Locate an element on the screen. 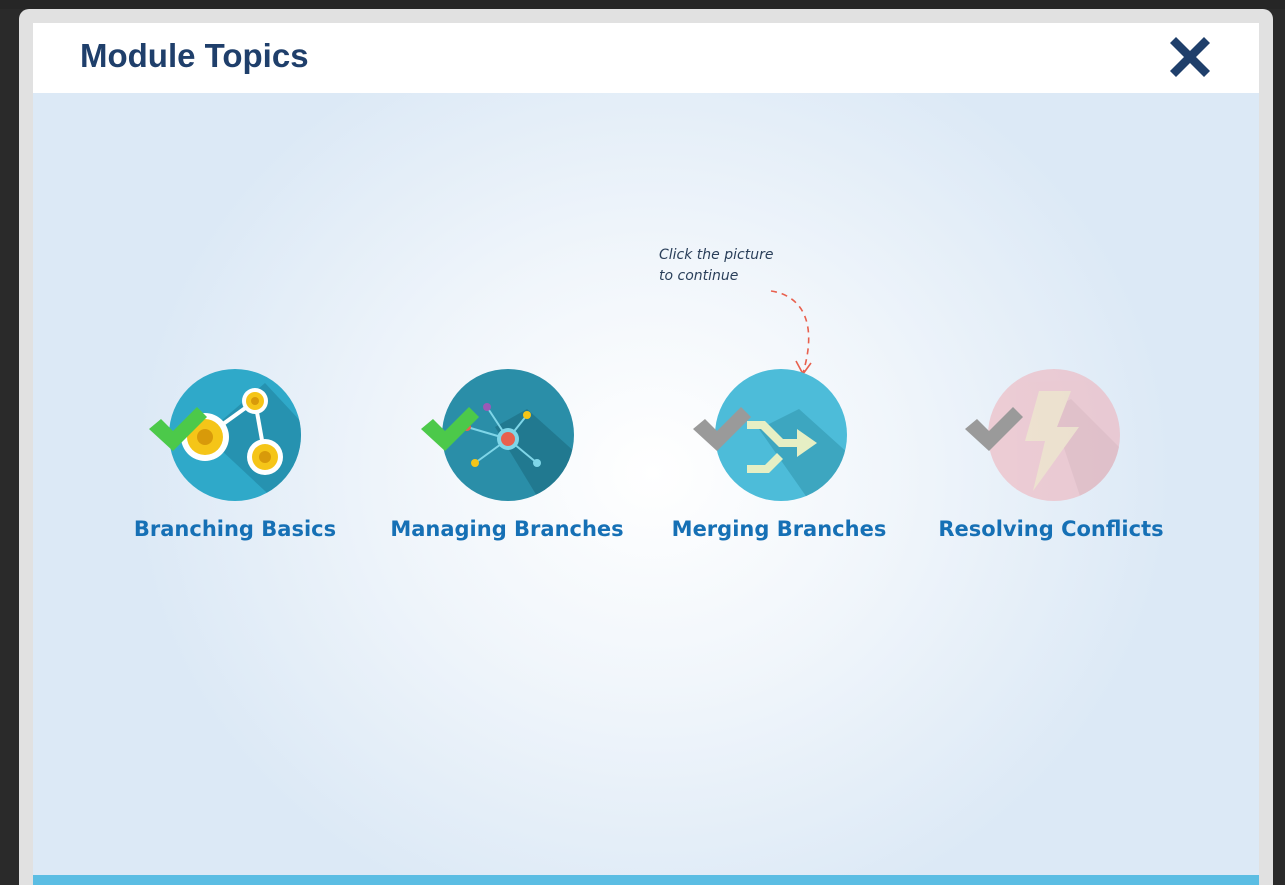 The width and height of the screenshot is (1285, 885). click-hint: Click the picture to continue is located at coordinates (716, 266).